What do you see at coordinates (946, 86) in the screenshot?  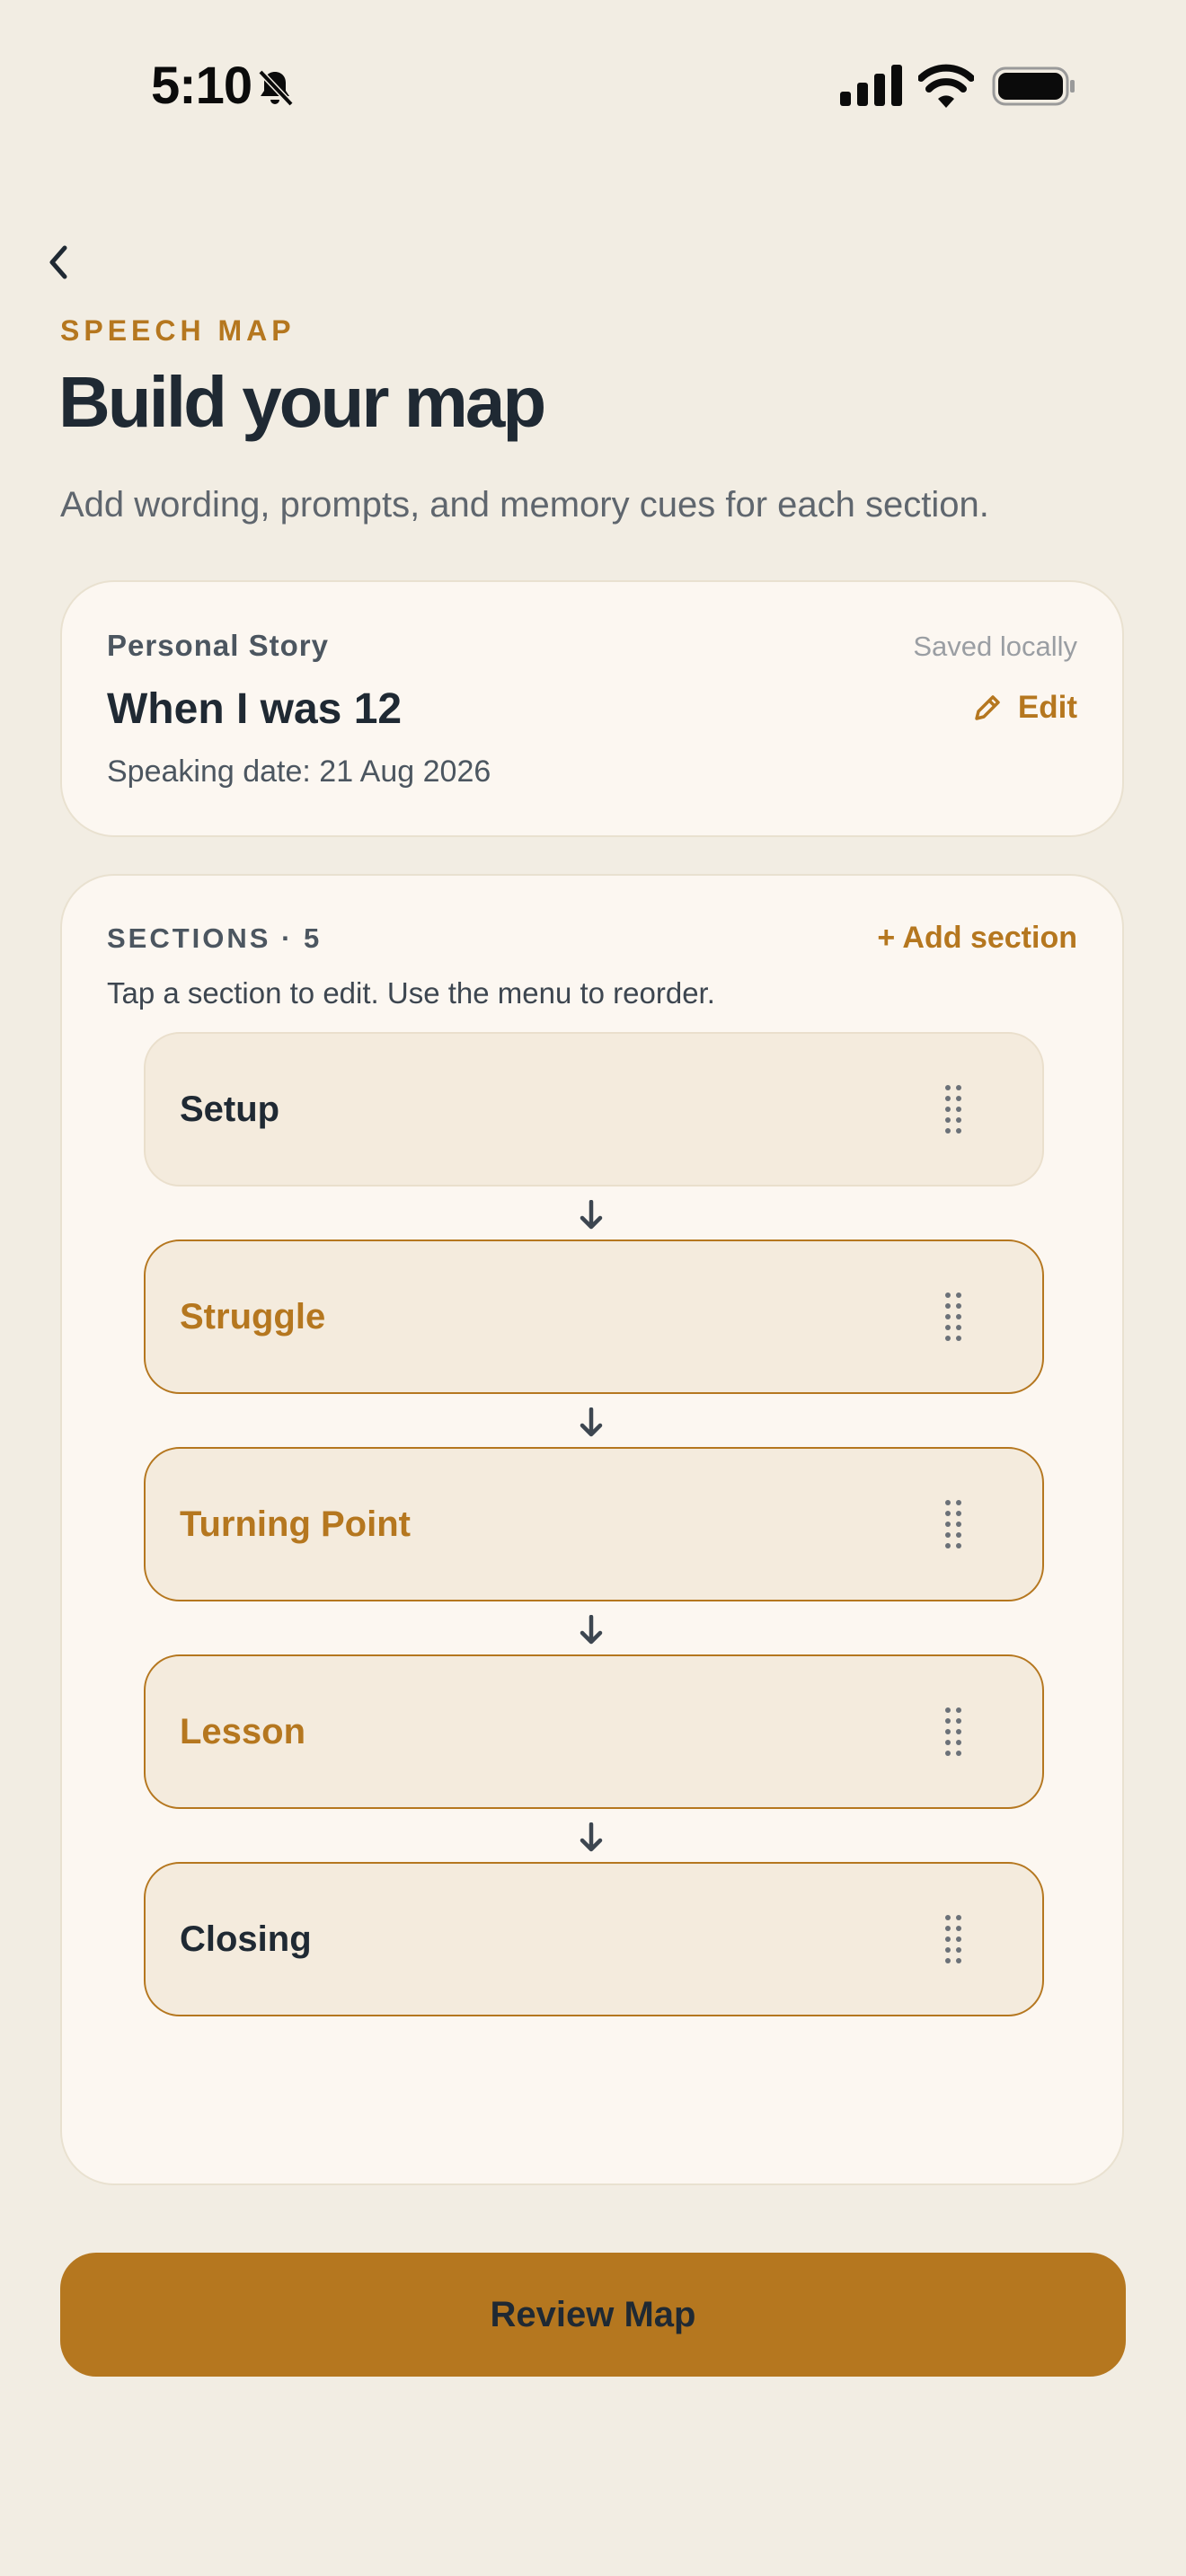 I see `wifi-icon` at bounding box center [946, 86].